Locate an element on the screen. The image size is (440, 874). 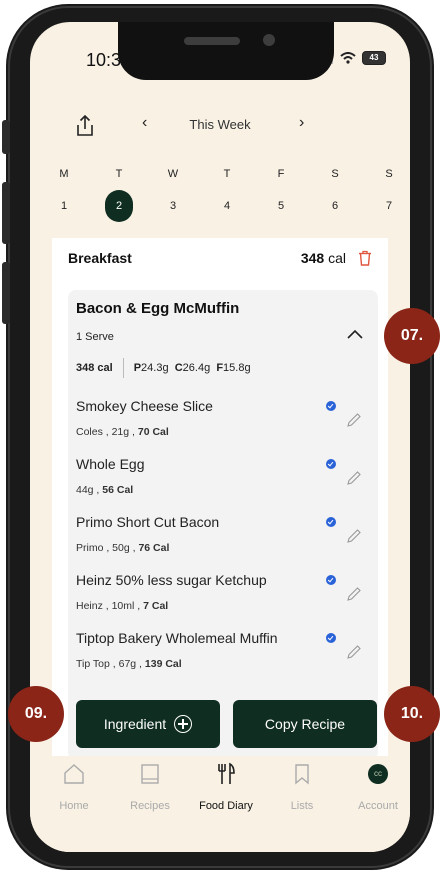
ingredient-item: Whole Egg 44g , 56 Cal is located at coordinates (221, 481).